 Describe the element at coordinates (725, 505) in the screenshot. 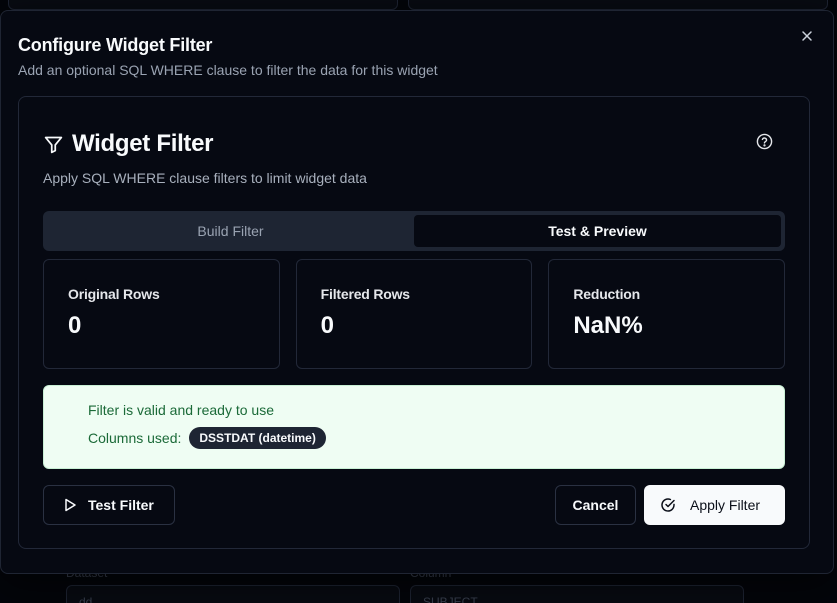

I see `apply-filter-label: Apply Filter` at that location.